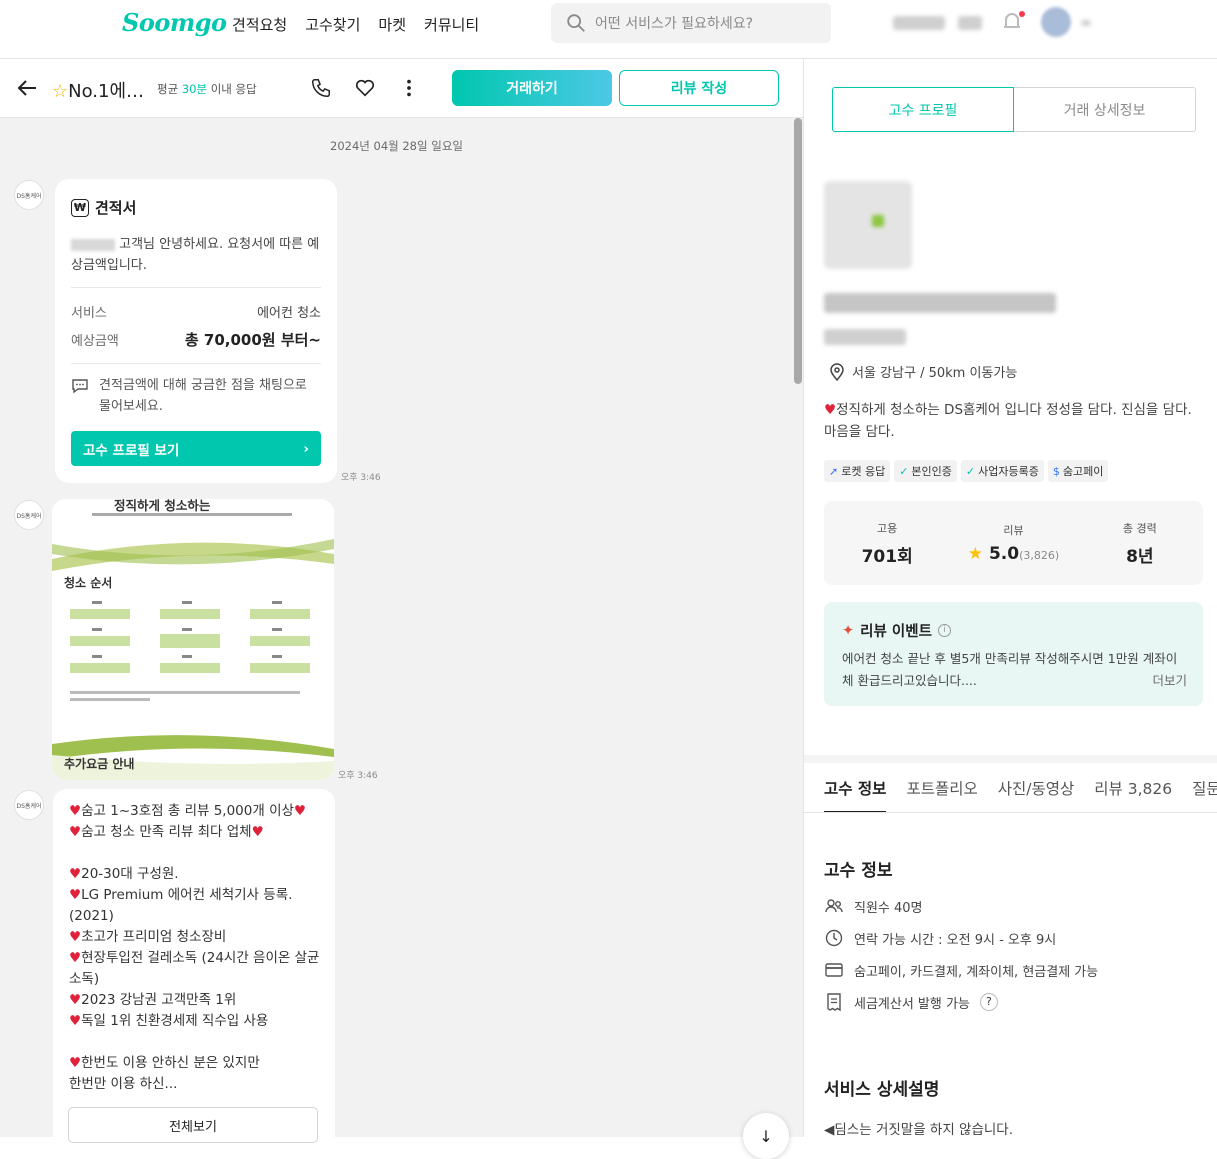 The height and width of the screenshot is (1159, 1217). I want to click on tab-questions: 질문, so click(1204, 789).